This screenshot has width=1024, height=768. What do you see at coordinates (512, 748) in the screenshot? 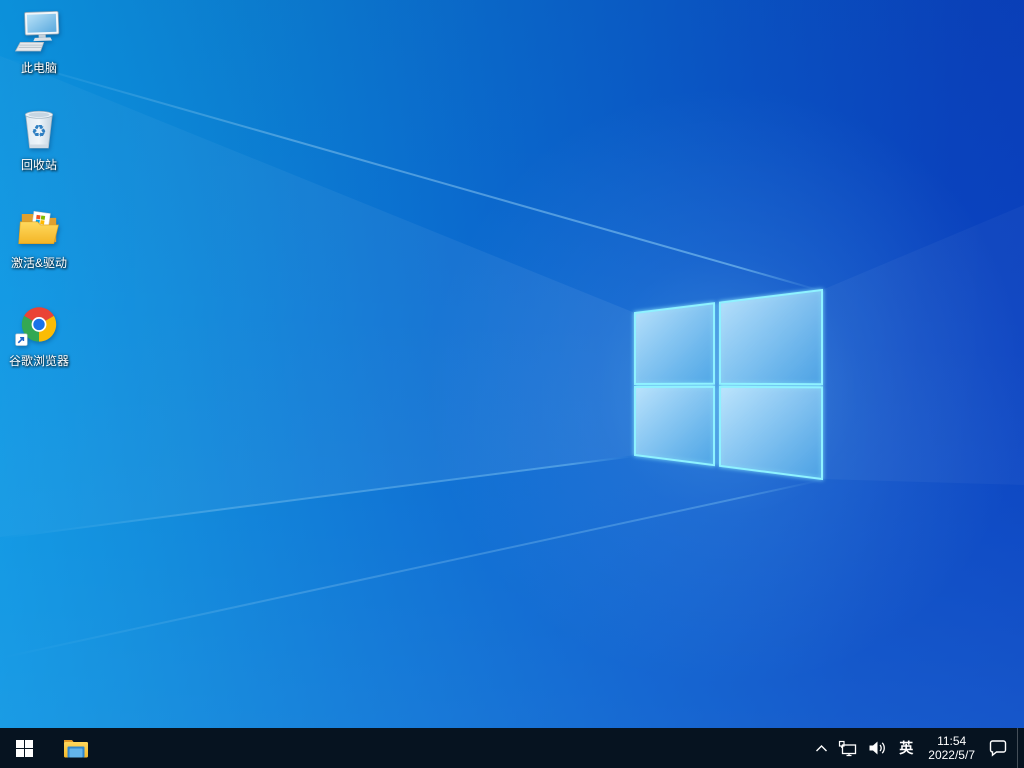
I see `taskbar: 英 11:54 2022/5/7` at bounding box center [512, 748].